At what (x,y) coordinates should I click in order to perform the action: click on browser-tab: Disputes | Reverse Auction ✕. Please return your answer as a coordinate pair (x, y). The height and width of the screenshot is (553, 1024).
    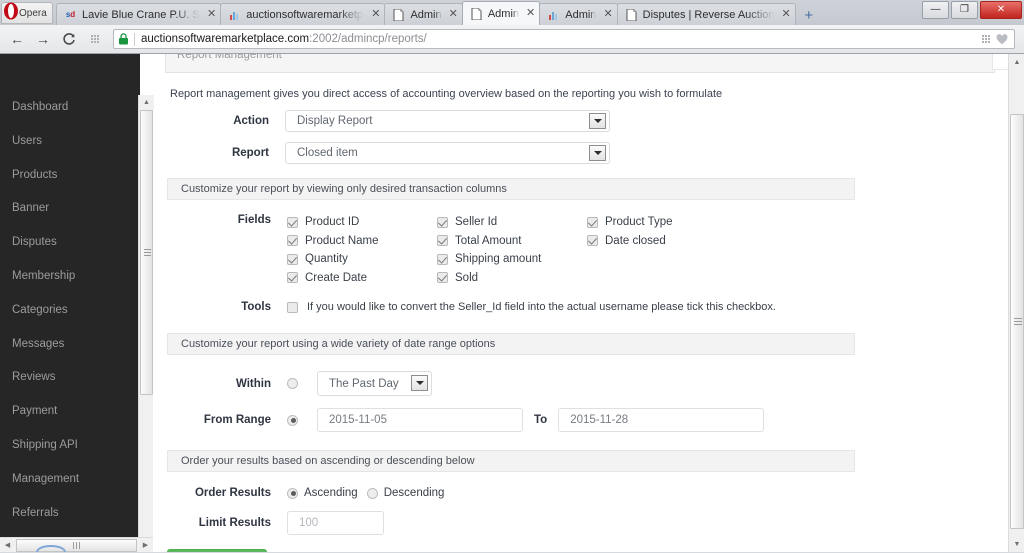
    Looking at the image, I should click on (706, 14).